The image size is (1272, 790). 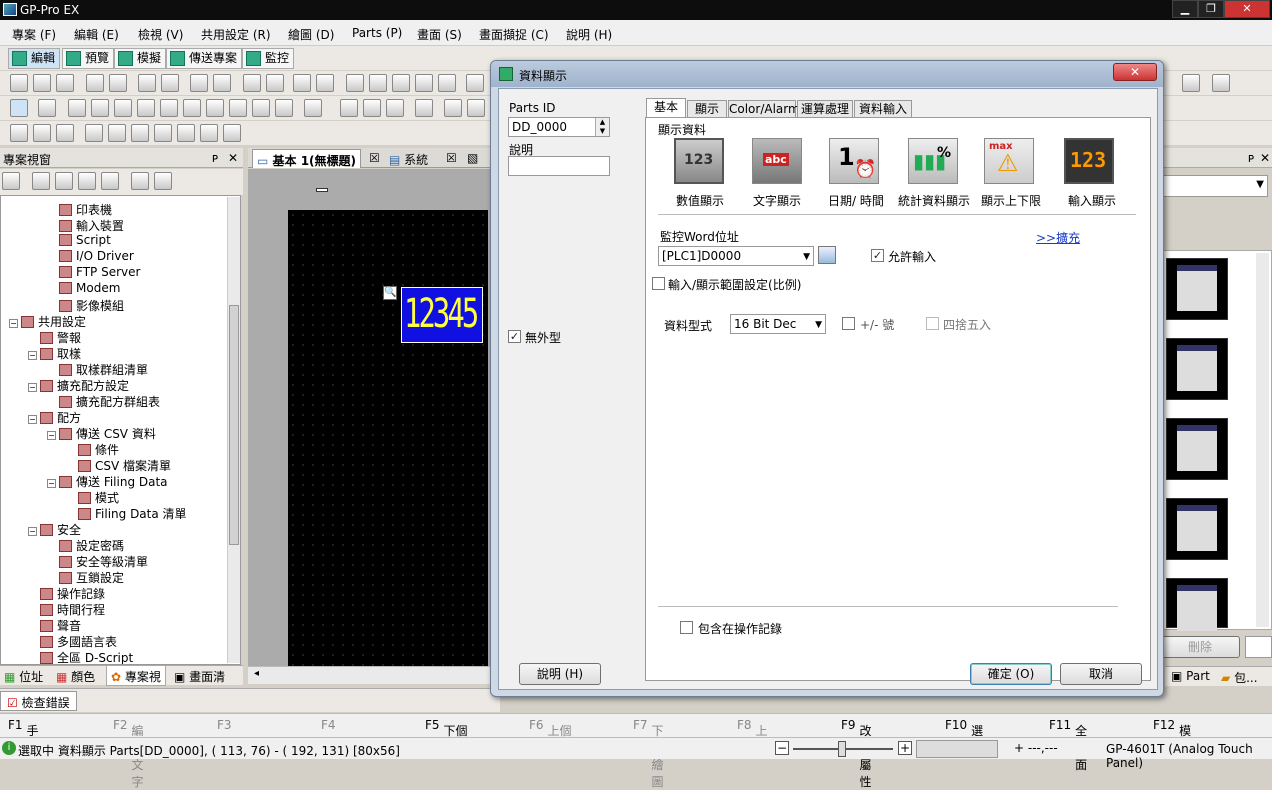 What do you see at coordinates (378, 83) in the screenshot?
I see `copy-icon` at bounding box center [378, 83].